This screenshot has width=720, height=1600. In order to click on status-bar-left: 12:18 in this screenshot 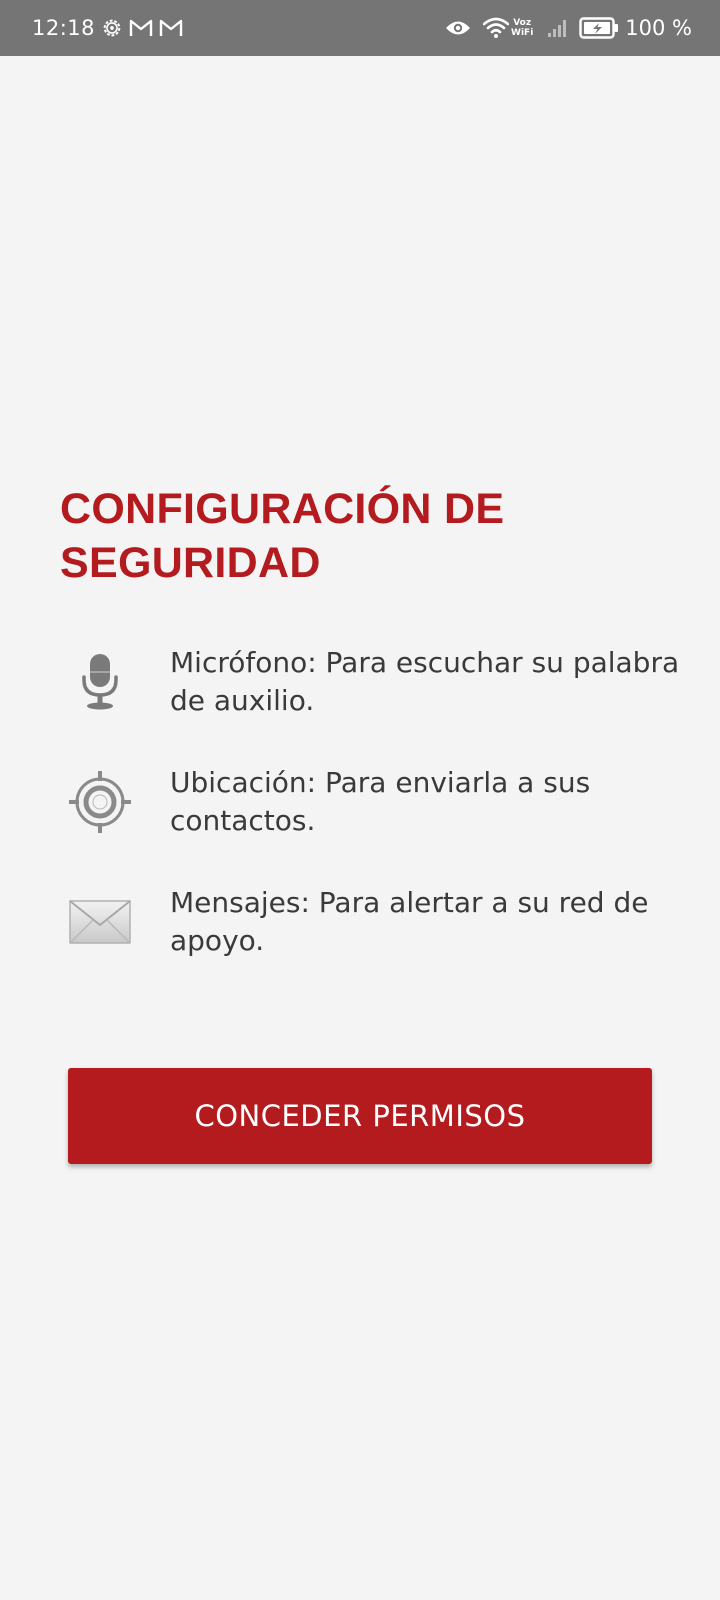, I will do `click(110, 28)`.